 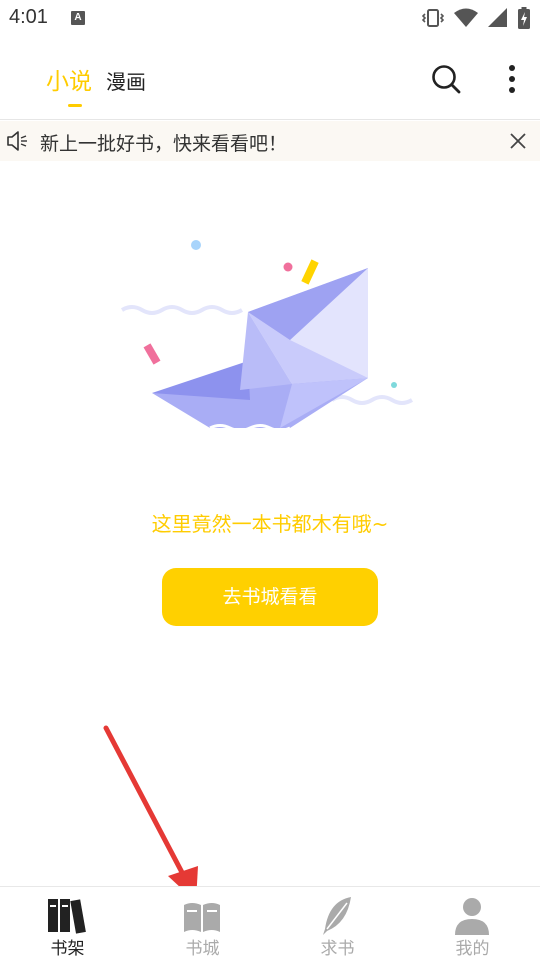 I want to click on signal-icon, so click(x=497, y=17).